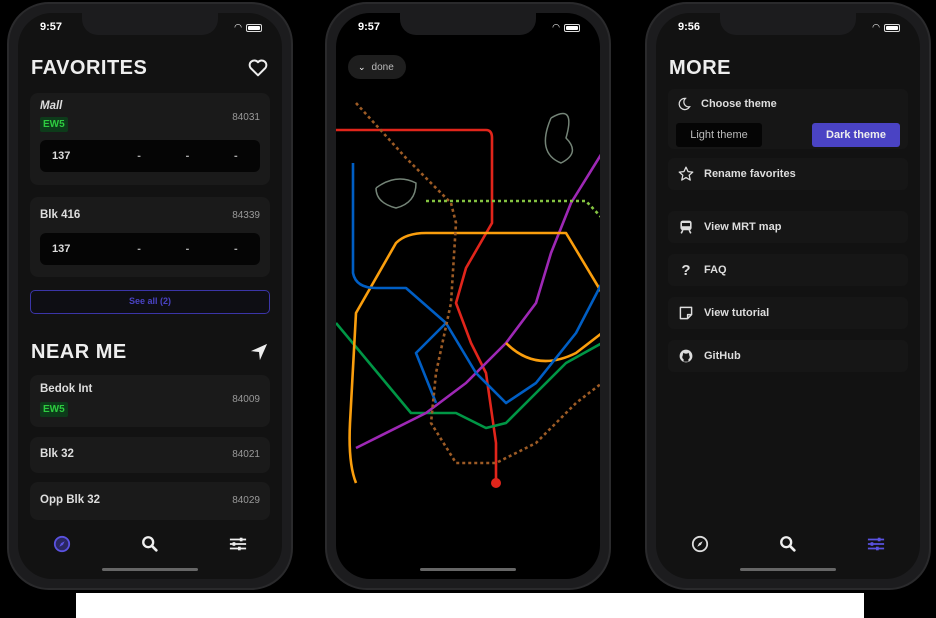  Describe the element at coordinates (258, 68) in the screenshot. I see `heart-icon` at that location.